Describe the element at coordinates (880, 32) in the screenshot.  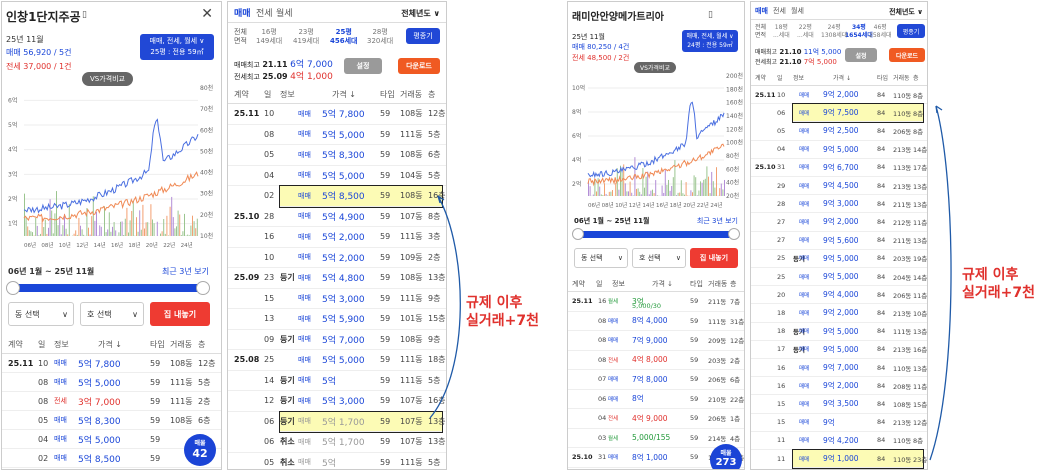
I see `size-option-4: 46평 258세대` at that location.